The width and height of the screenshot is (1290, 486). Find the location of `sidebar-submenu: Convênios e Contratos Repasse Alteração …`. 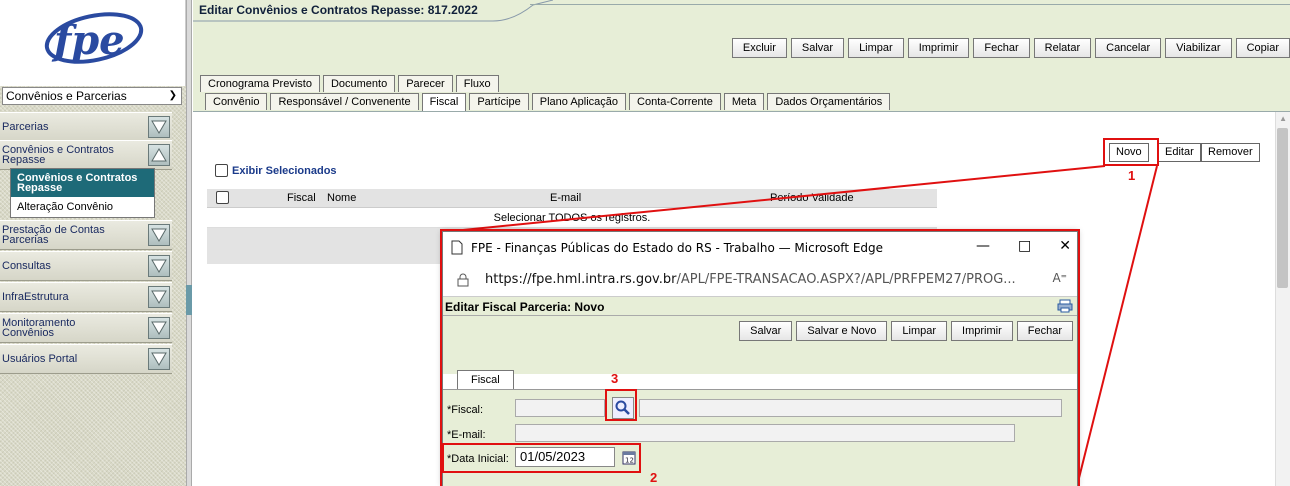

sidebar-submenu: Convênios e Contratos Repasse Alteração … is located at coordinates (82, 193).